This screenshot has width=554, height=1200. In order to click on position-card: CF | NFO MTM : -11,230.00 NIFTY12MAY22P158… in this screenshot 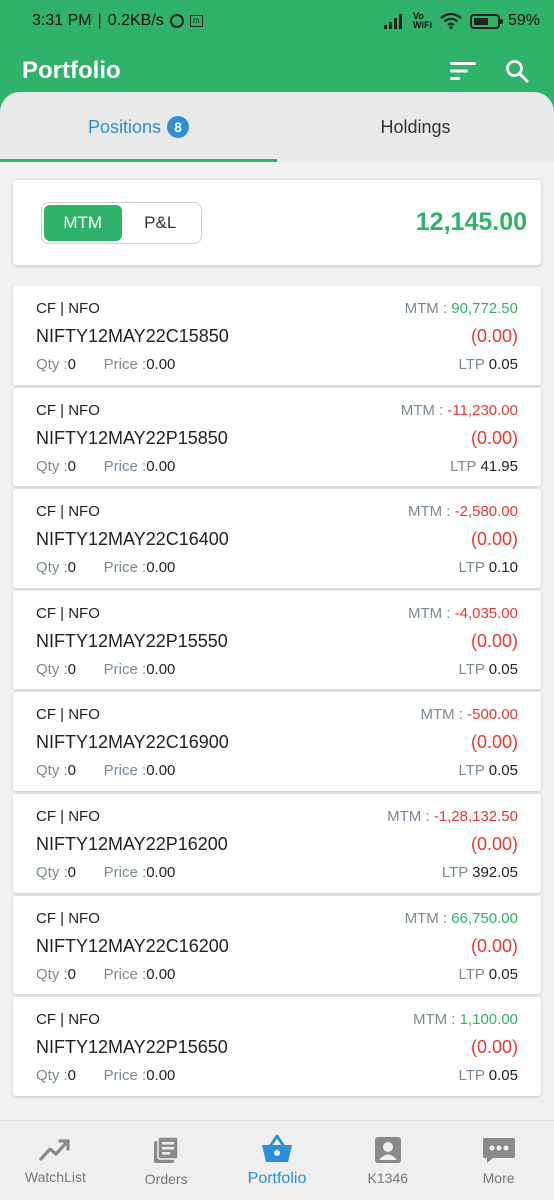, I will do `click(277, 437)`.